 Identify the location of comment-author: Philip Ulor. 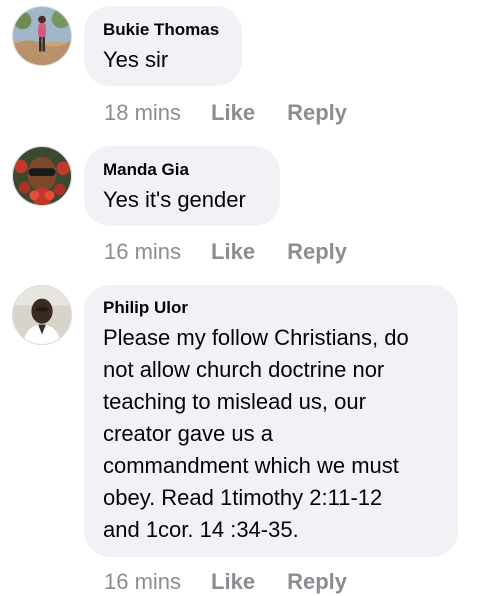
(270, 308).